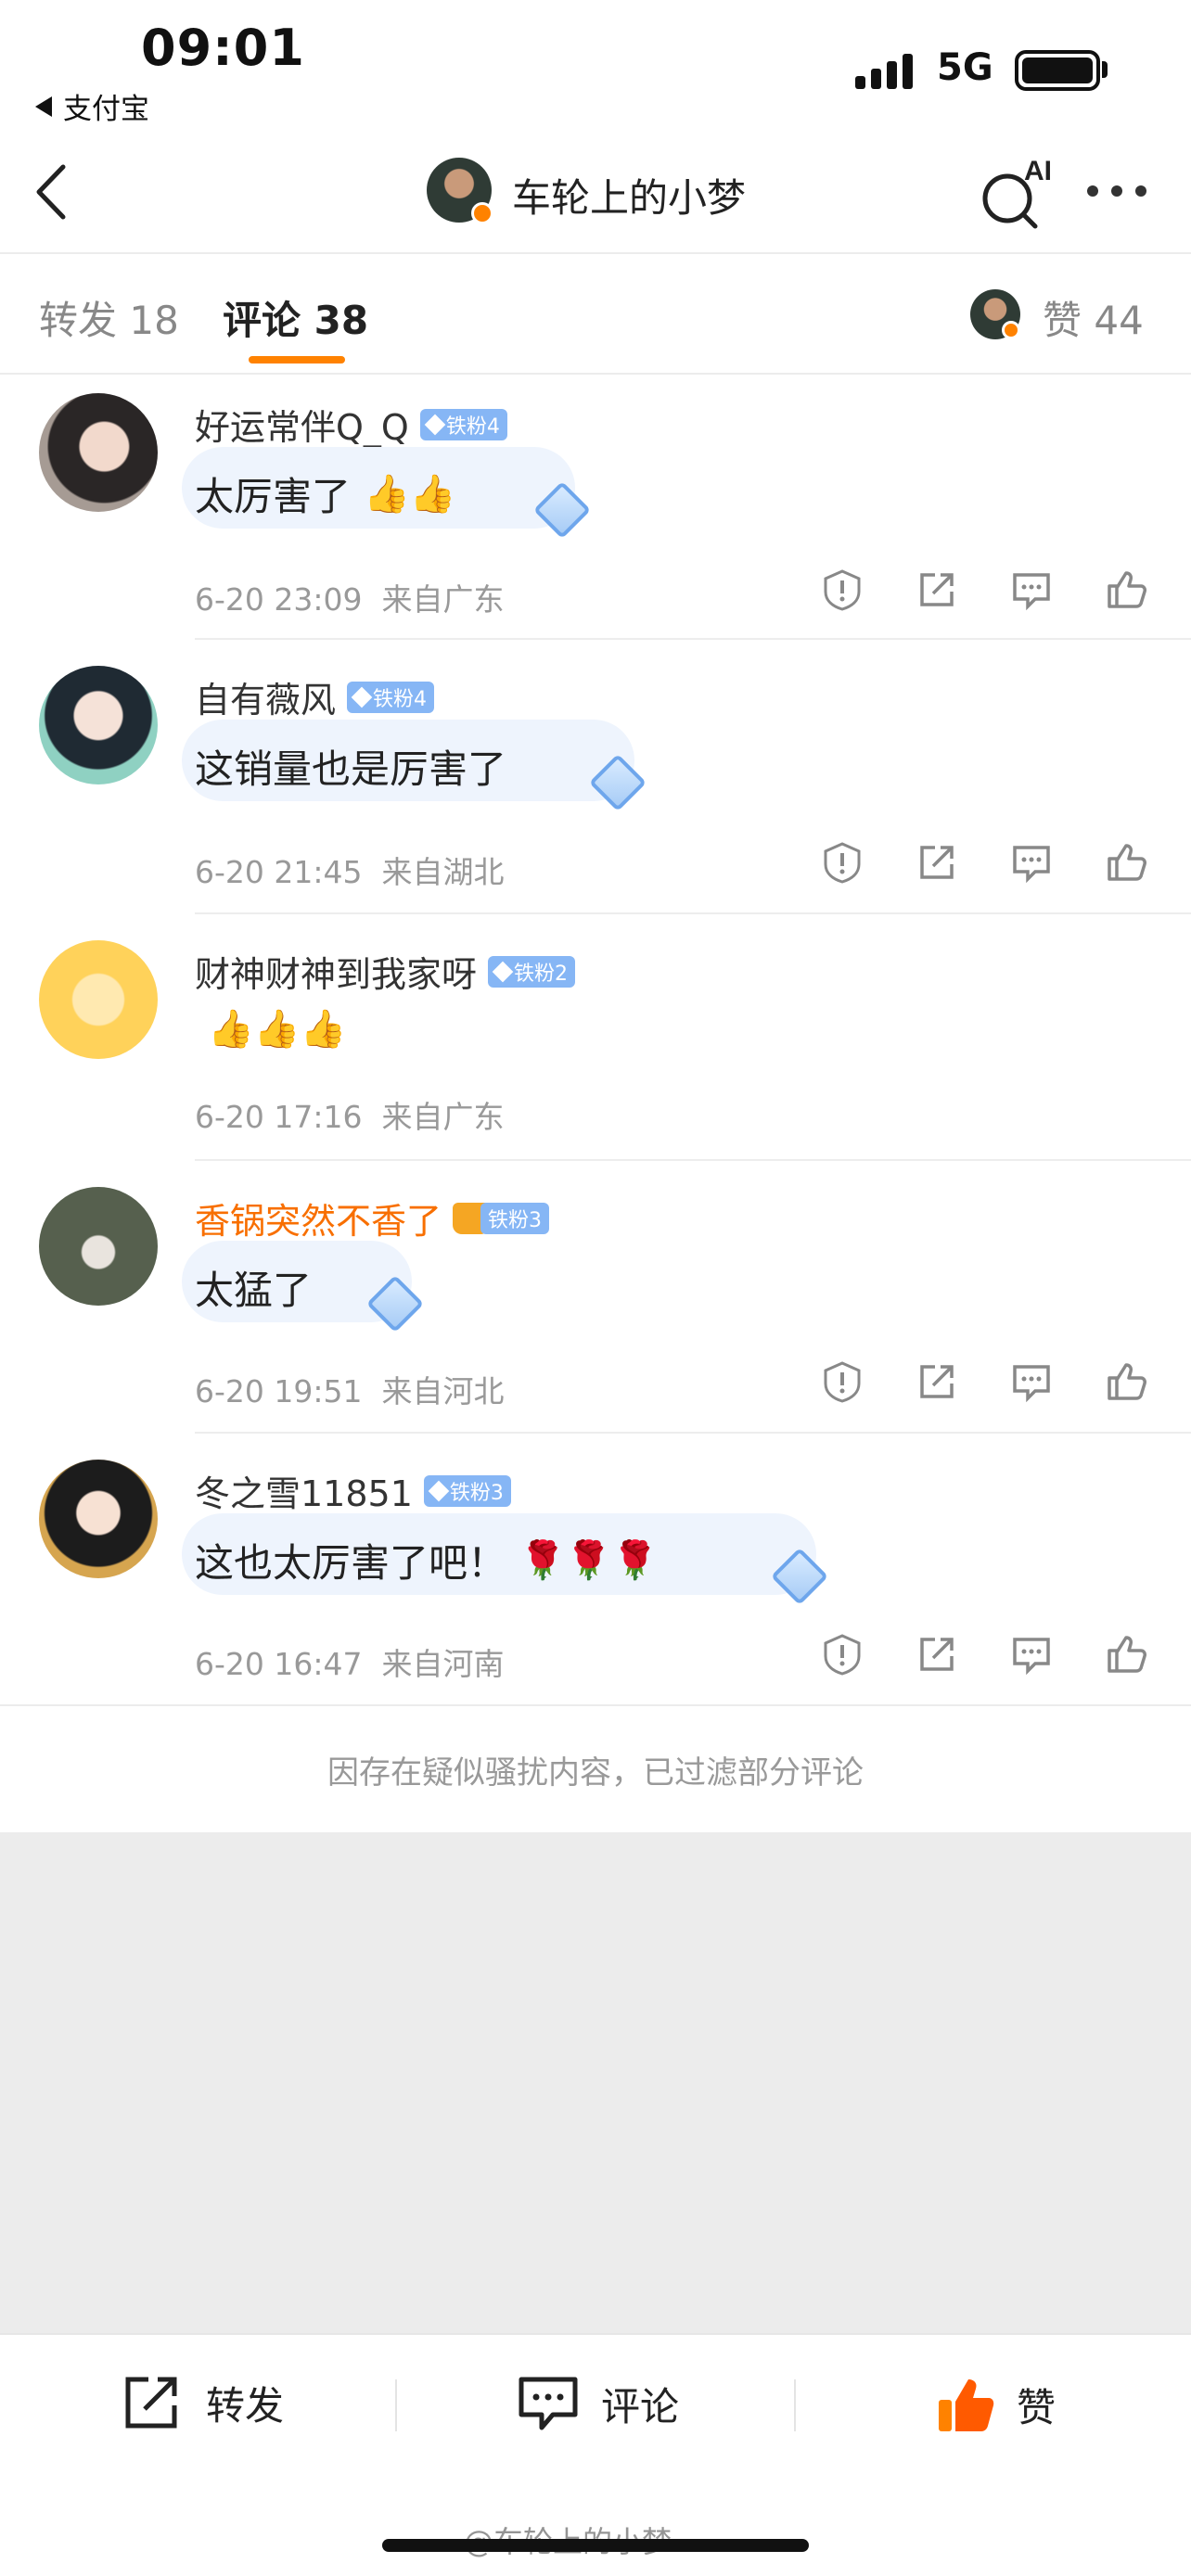 The image size is (1191, 2576). Describe the element at coordinates (318, 1222) in the screenshot. I see `comment-username: 香锅突然不香了` at that location.